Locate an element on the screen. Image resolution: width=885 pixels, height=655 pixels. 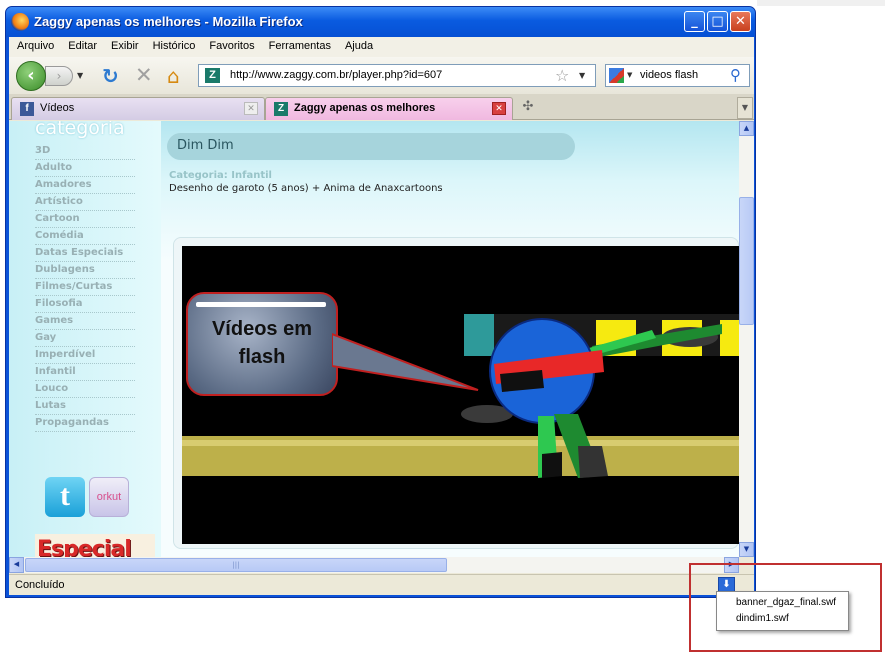
maximize-button: □ is located at coordinates (717, 21).